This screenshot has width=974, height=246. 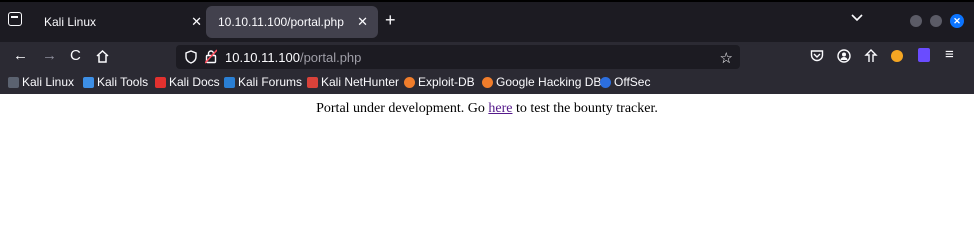 What do you see at coordinates (500, 108) in the screenshot?
I see `here-link: here` at bounding box center [500, 108].